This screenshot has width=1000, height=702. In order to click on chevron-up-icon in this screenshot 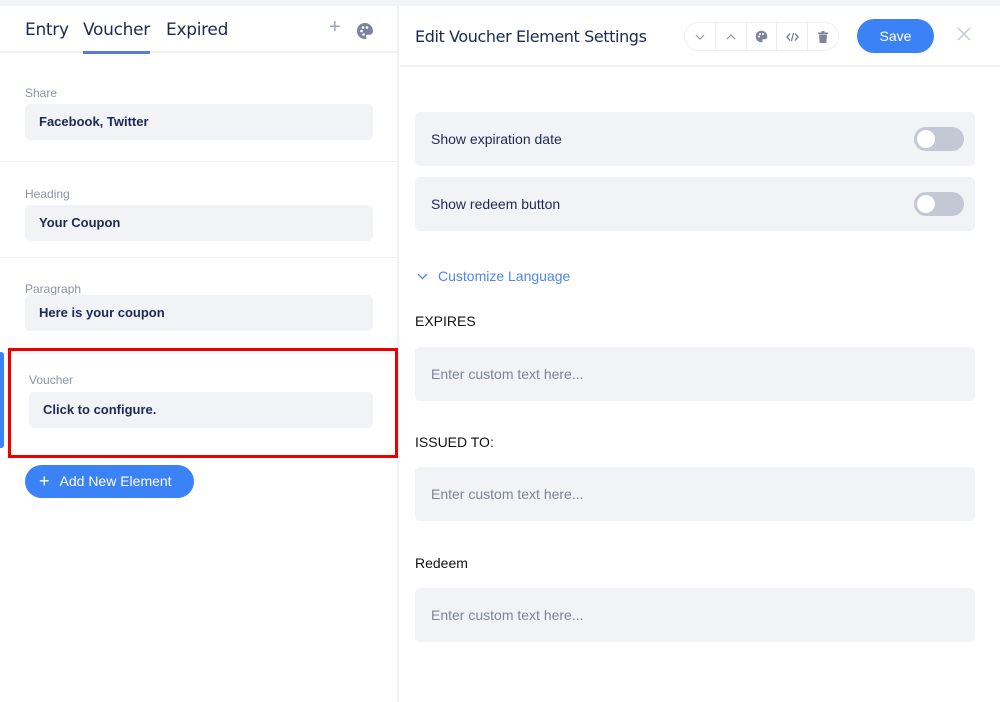, I will do `click(731, 36)`.